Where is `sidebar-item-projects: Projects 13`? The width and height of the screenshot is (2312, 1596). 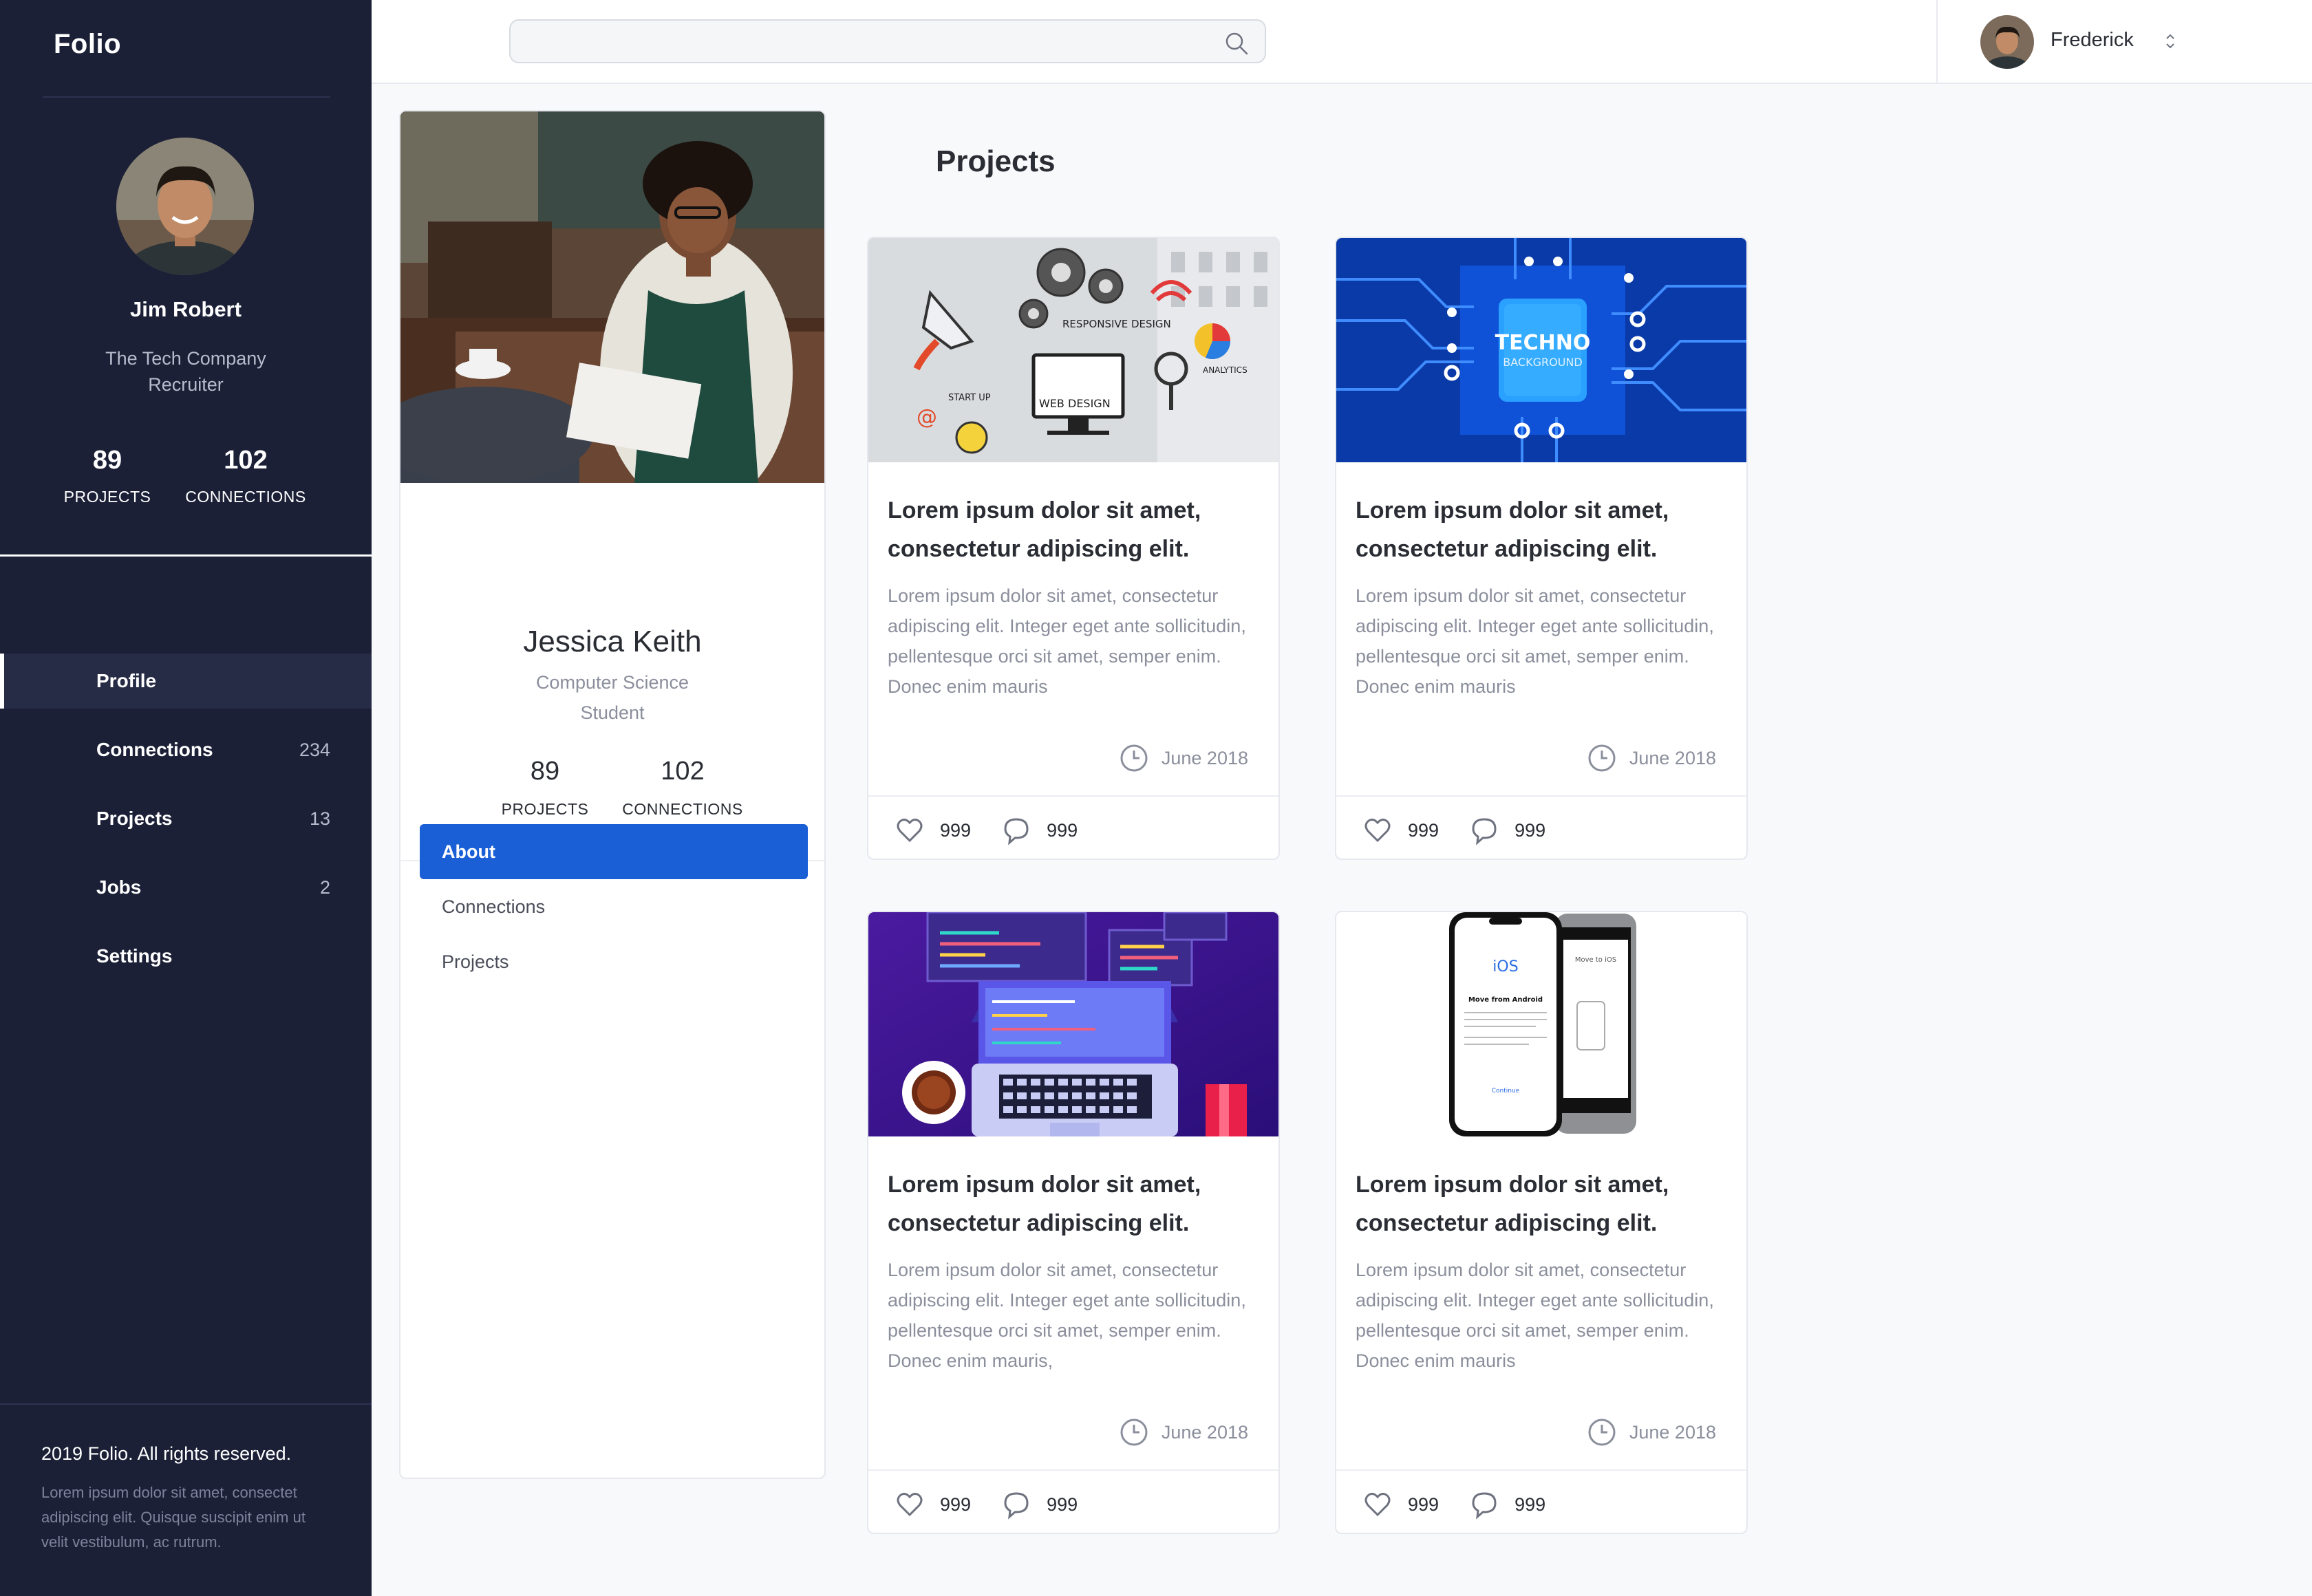
sidebar-item-projects: Projects 13 is located at coordinates (186, 818).